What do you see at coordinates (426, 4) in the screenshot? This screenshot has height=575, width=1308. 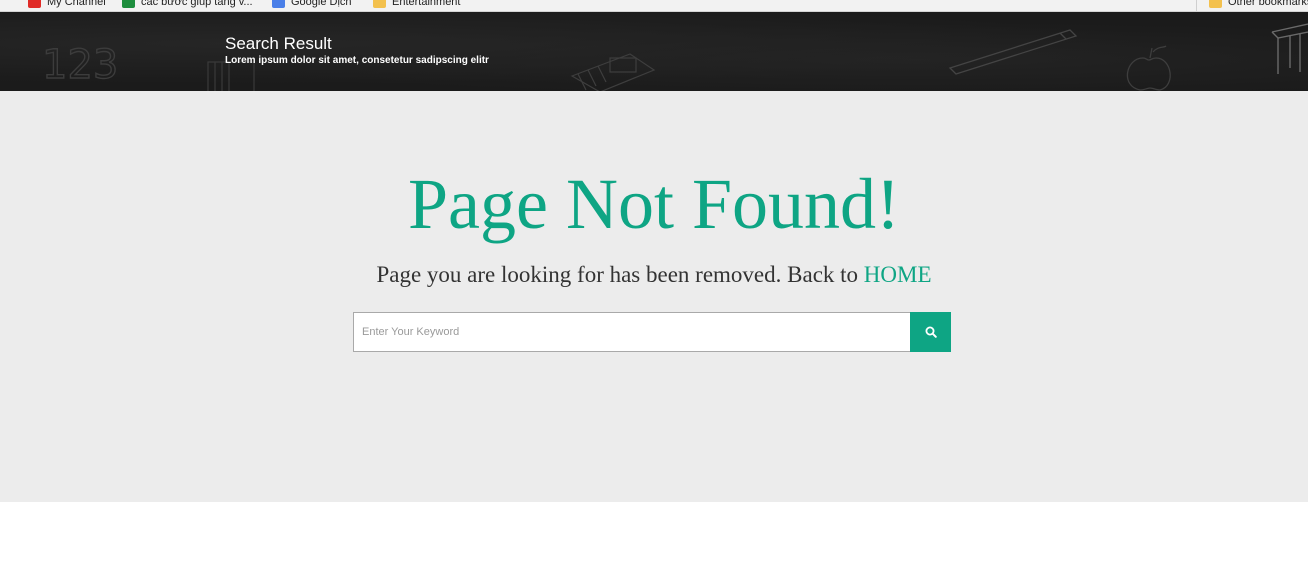 I see `bookmark-label: Entertainment` at bounding box center [426, 4].